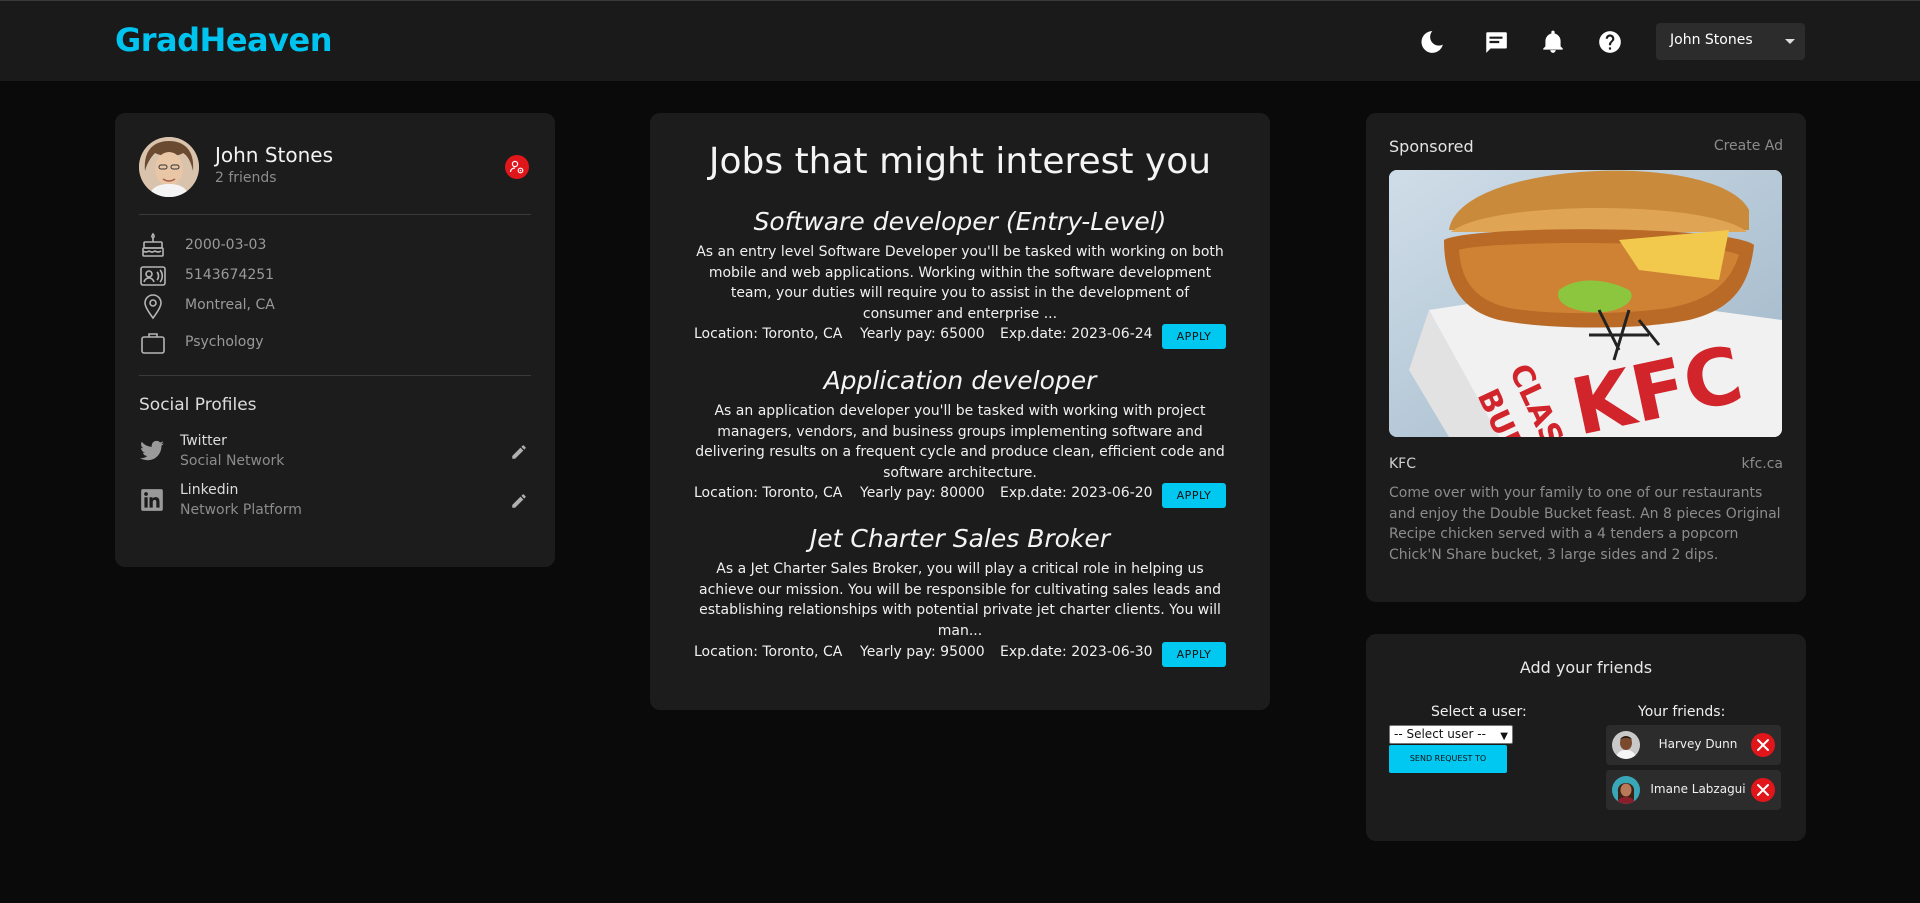 The height and width of the screenshot is (903, 1920). I want to click on location-pin-icon, so click(153, 306).